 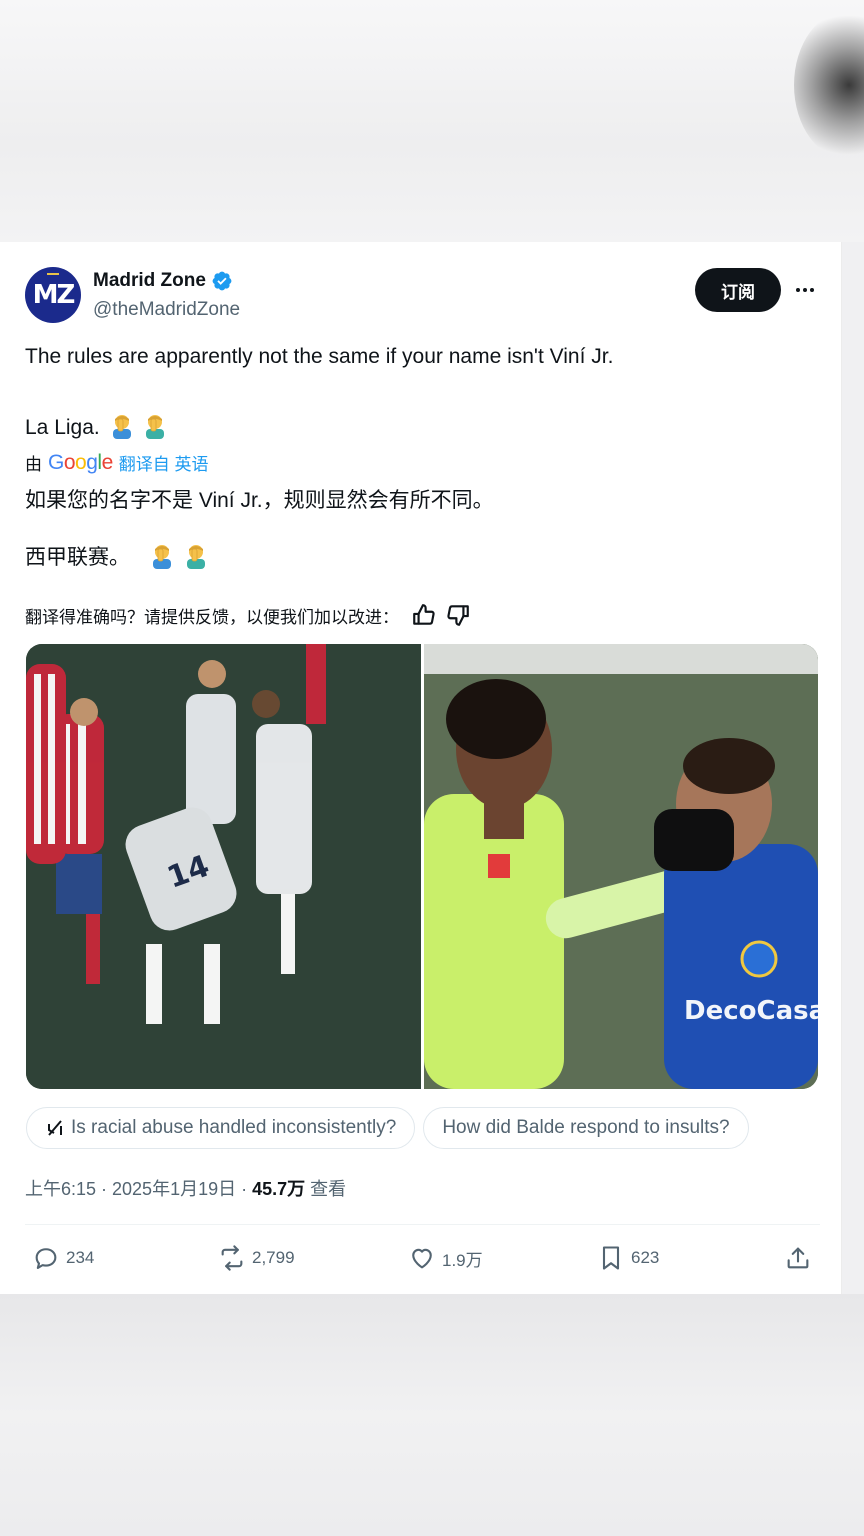 I want to click on chip-question-1: Is racial abuse handled inconsistently?, so click(x=221, y=1128).